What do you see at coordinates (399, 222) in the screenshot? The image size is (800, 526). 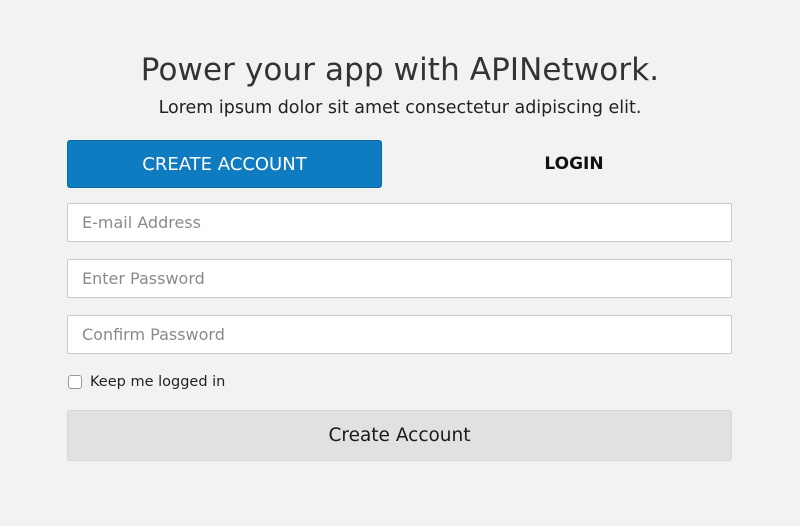 I see `email-field` at bounding box center [399, 222].